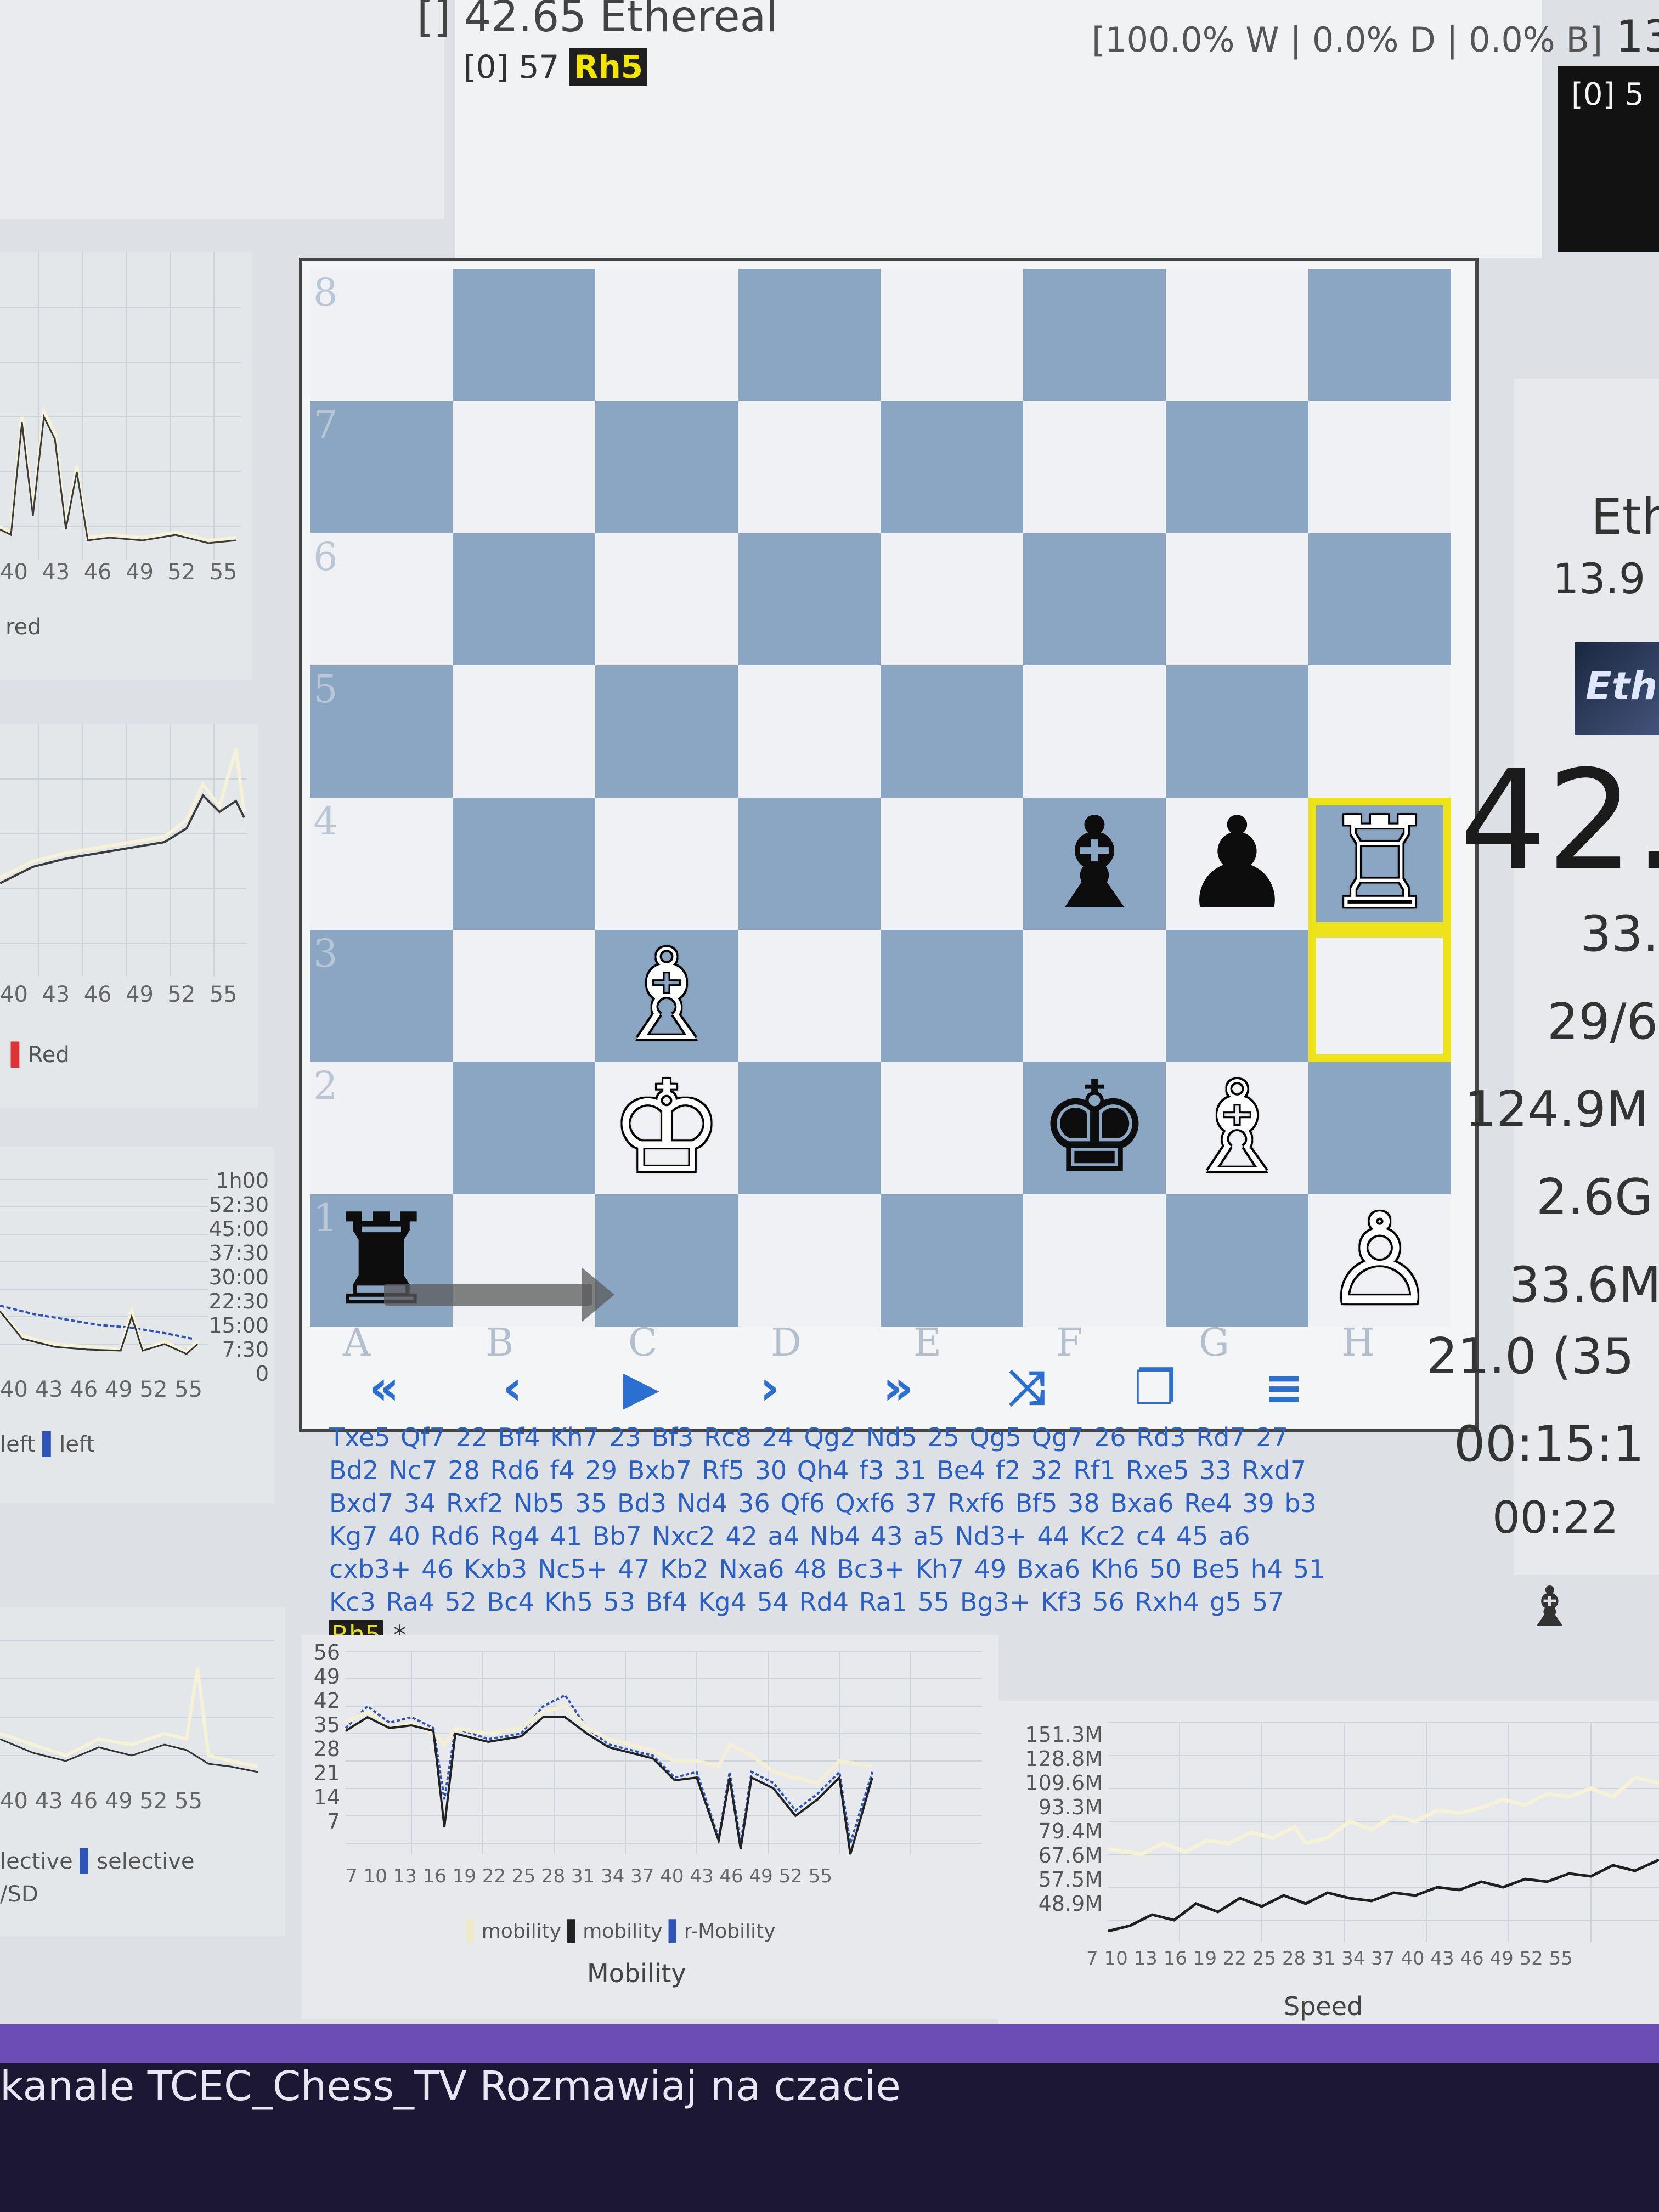  What do you see at coordinates (325, 424) in the screenshot?
I see `rank-label: 7` at bounding box center [325, 424].